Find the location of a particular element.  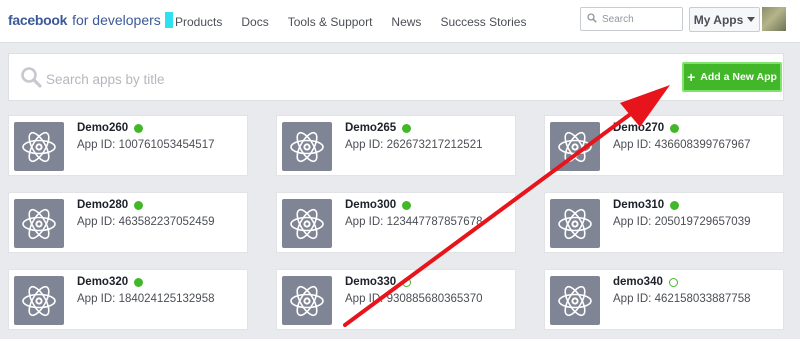

app-name: demo340 is located at coordinates (638, 282).